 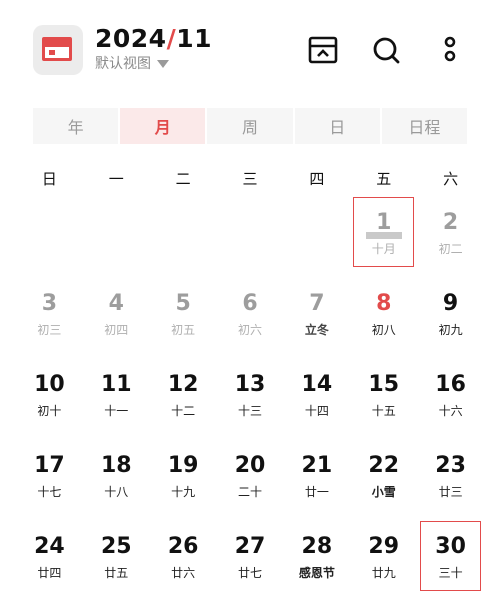 What do you see at coordinates (116, 303) in the screenshot?
I see `day-number: 4` at bounding box center [116, 303].